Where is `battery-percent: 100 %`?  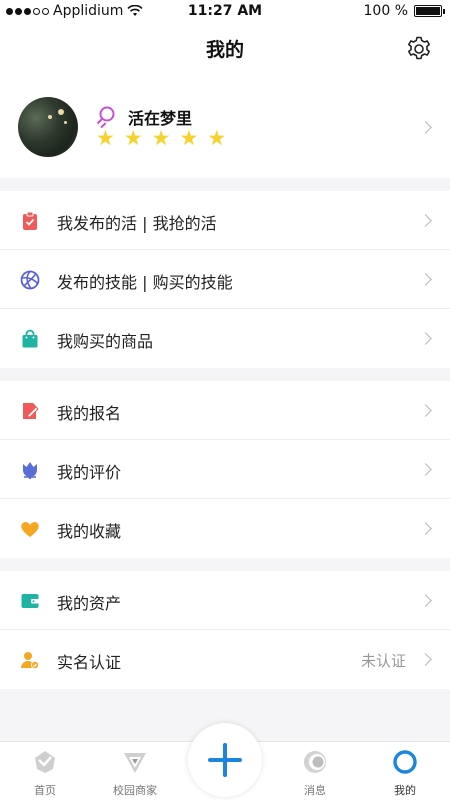 battery-percent: 100 % is located at coordinates (385, 11).